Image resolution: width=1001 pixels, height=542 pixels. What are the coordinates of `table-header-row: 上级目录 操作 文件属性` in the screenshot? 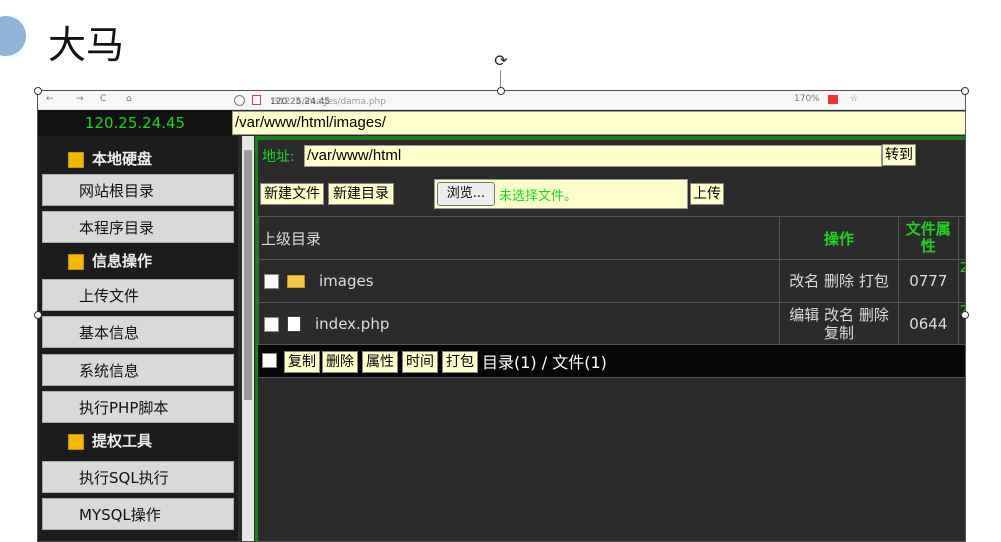 It's located at (611, 238).